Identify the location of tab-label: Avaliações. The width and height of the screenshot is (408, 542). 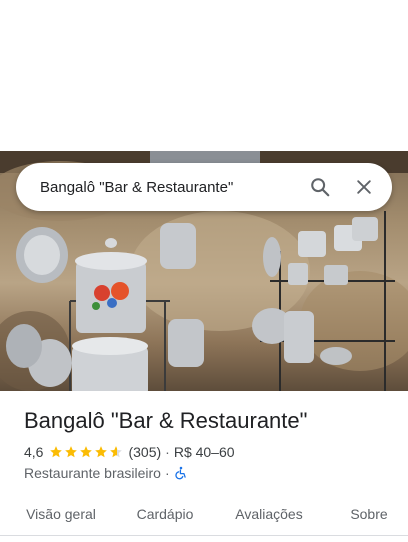
(269, 514).